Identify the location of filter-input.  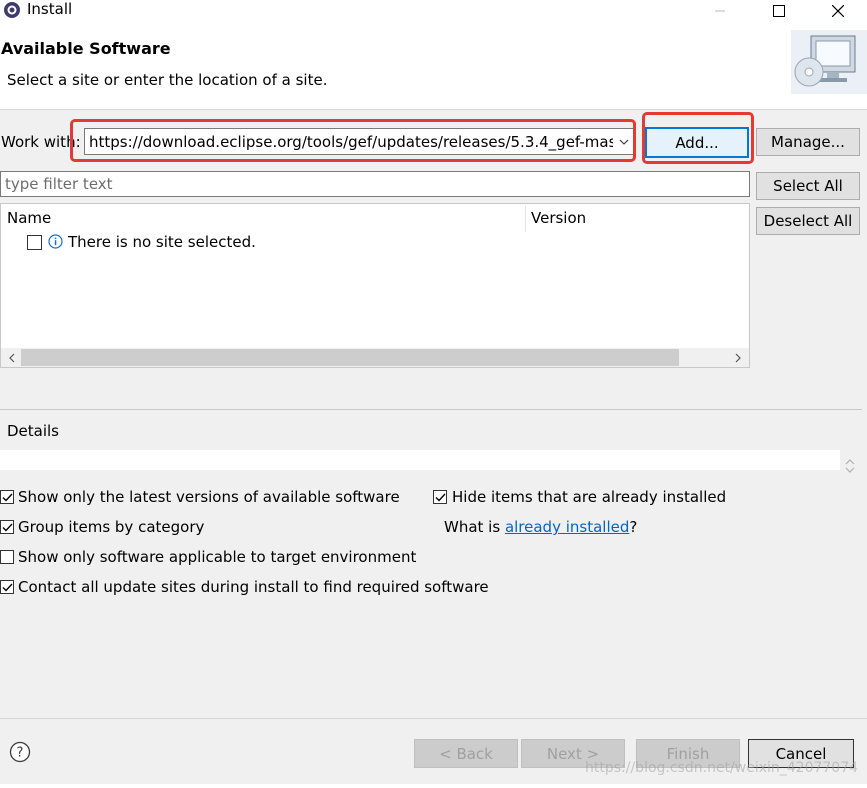
(373, 184).